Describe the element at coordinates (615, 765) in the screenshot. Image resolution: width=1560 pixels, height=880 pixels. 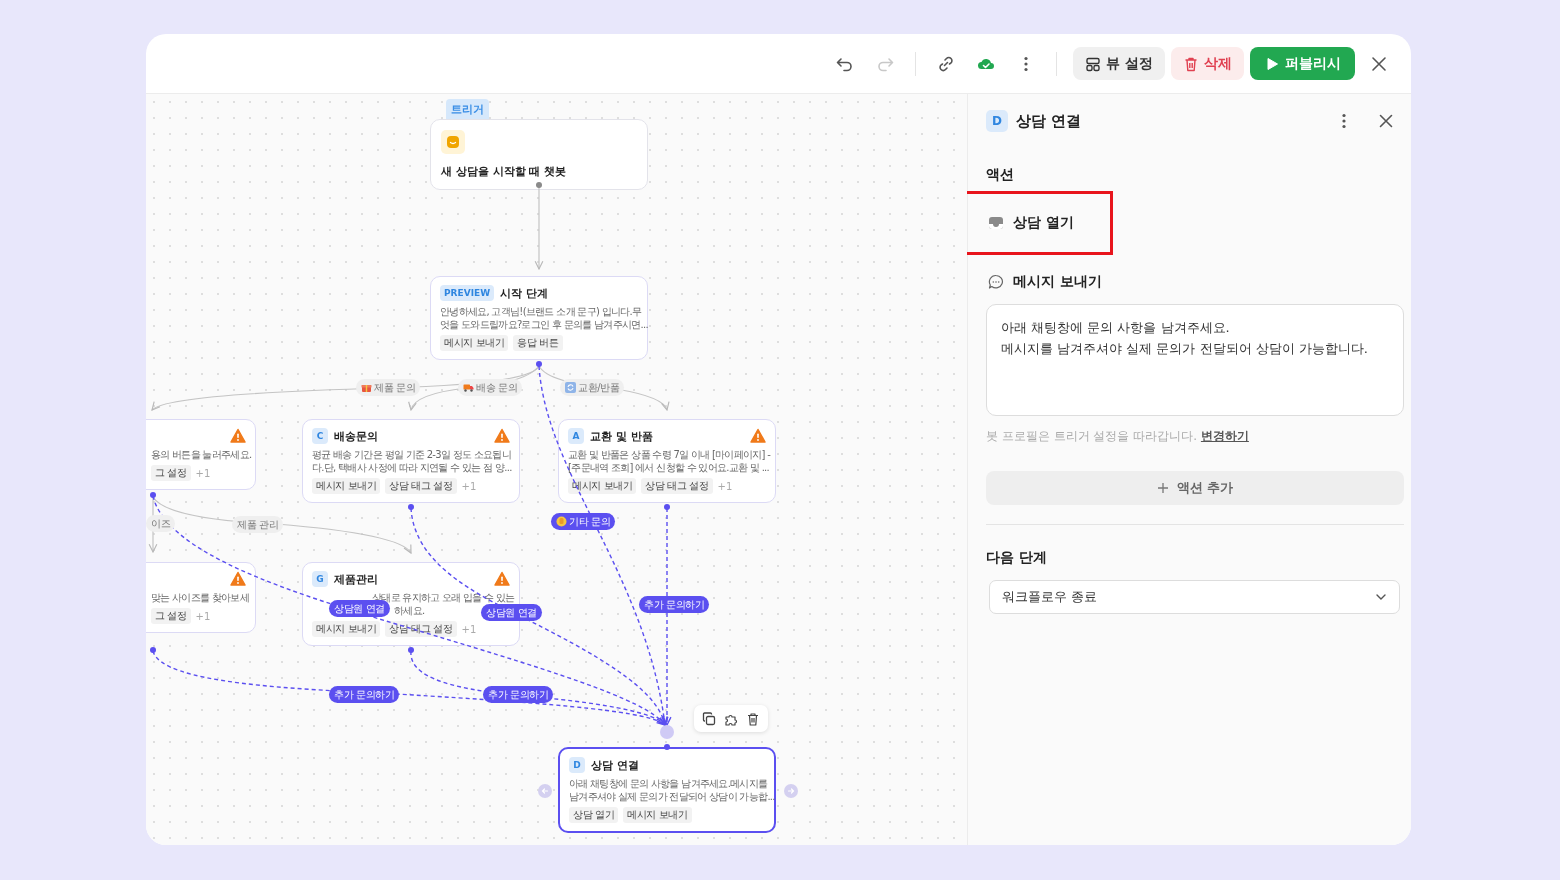
I see `node-title: 상담 연결` at that location.